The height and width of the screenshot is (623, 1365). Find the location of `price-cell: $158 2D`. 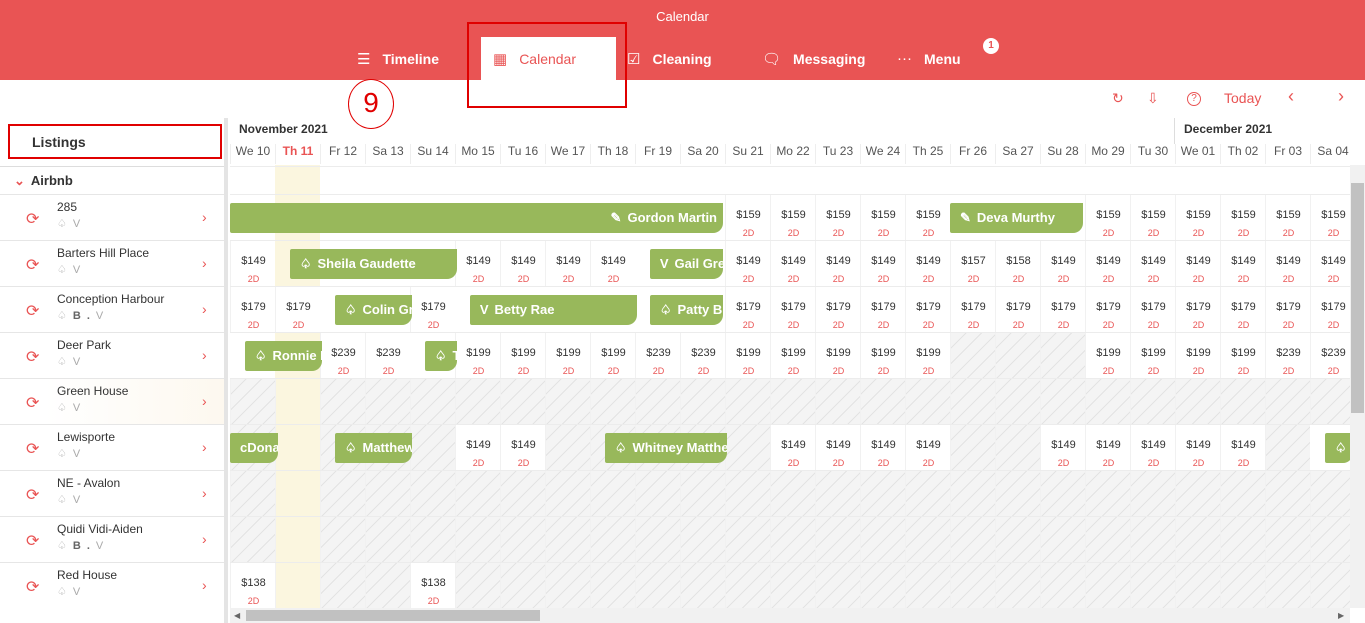

price-cell: $158 2D is located at coordinates (1017, 264).